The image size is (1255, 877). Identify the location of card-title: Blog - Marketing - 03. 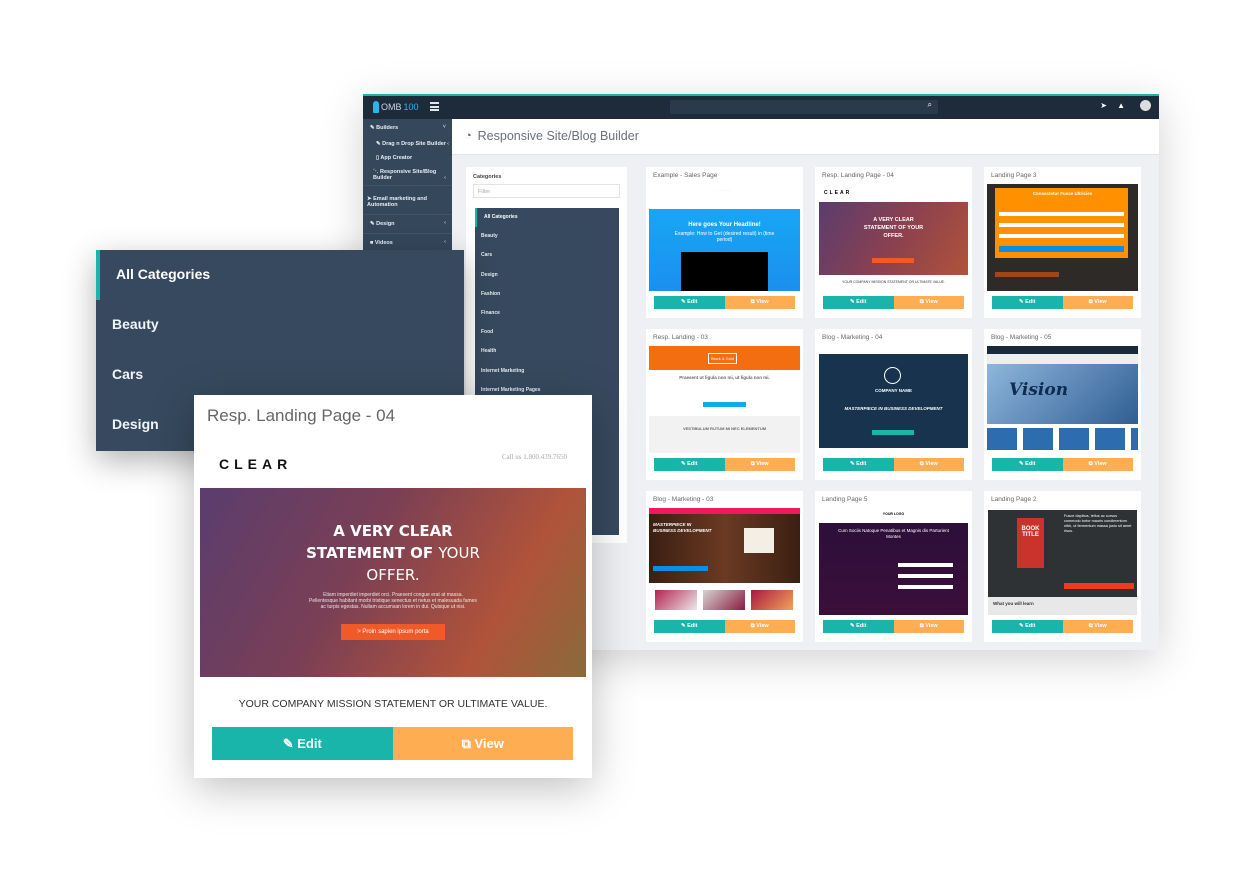
(683, 499).